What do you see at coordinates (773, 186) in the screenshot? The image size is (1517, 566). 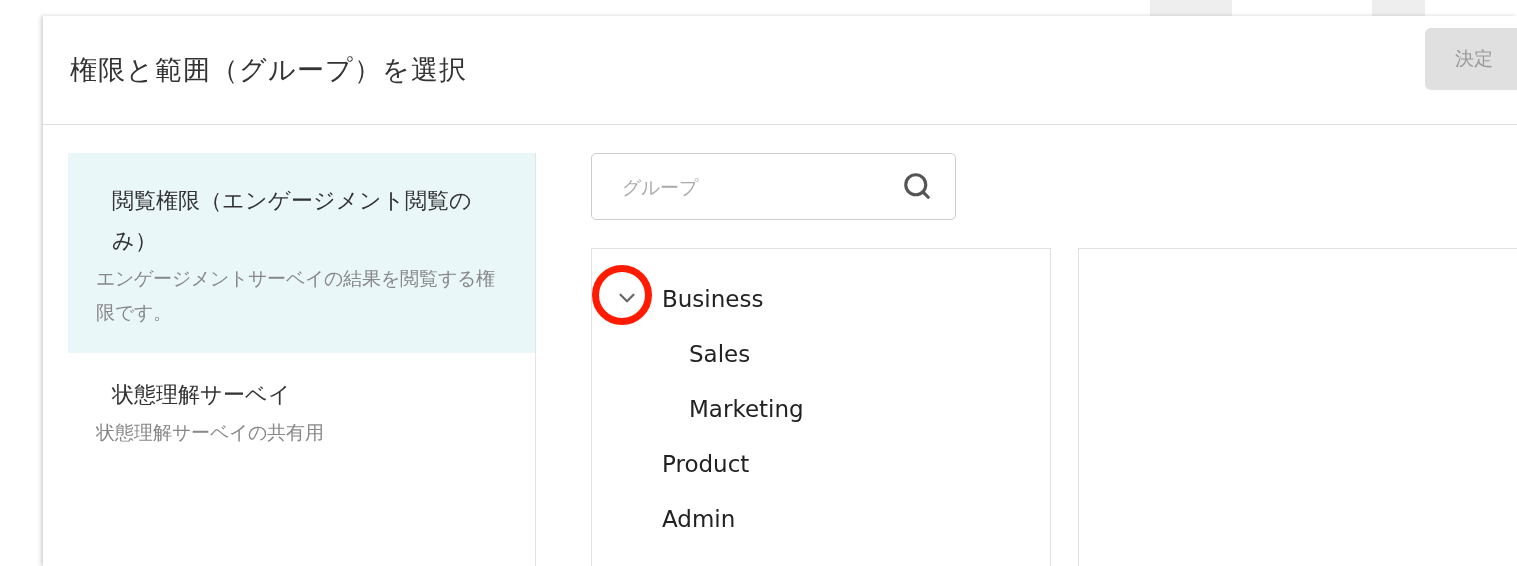 I see `search-field: グループ` at bounding box center [773, 186].